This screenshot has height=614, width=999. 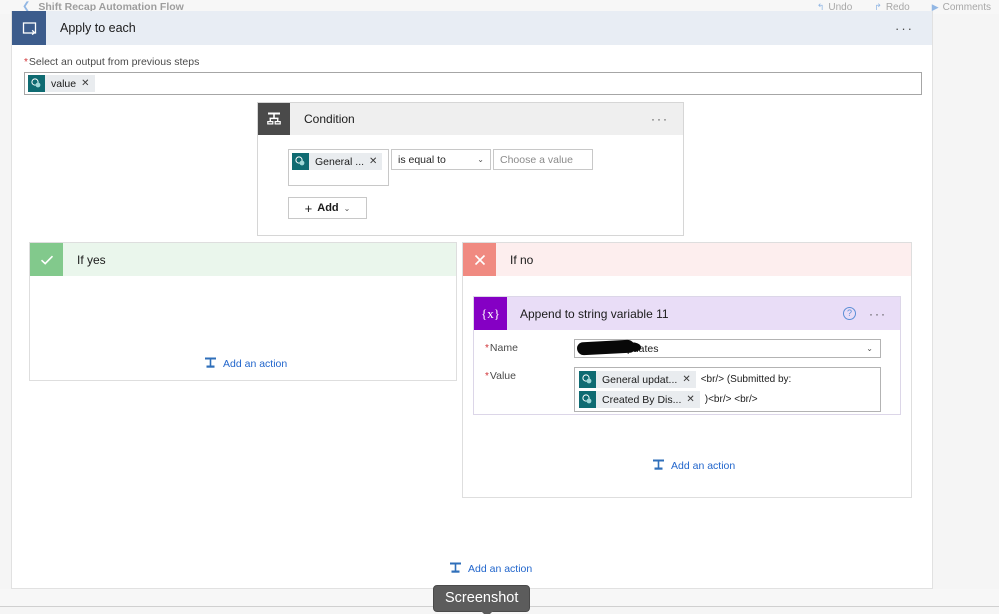 I want to click on condition-value-placeholder: Choose a value, so click(x=536, y=159).